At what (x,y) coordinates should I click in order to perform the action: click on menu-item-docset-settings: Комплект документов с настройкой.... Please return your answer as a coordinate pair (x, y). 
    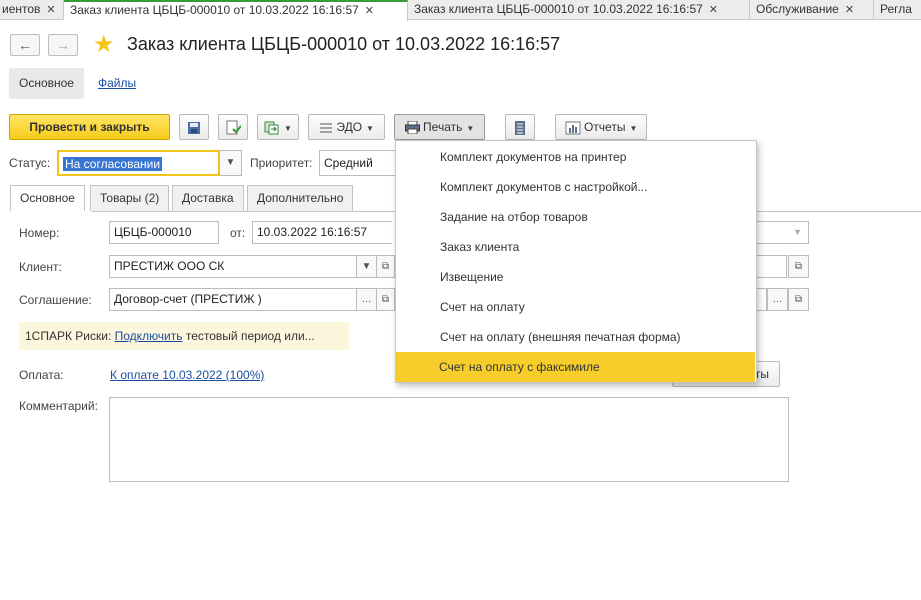
    Looking at the image, I should click on (576, 187).